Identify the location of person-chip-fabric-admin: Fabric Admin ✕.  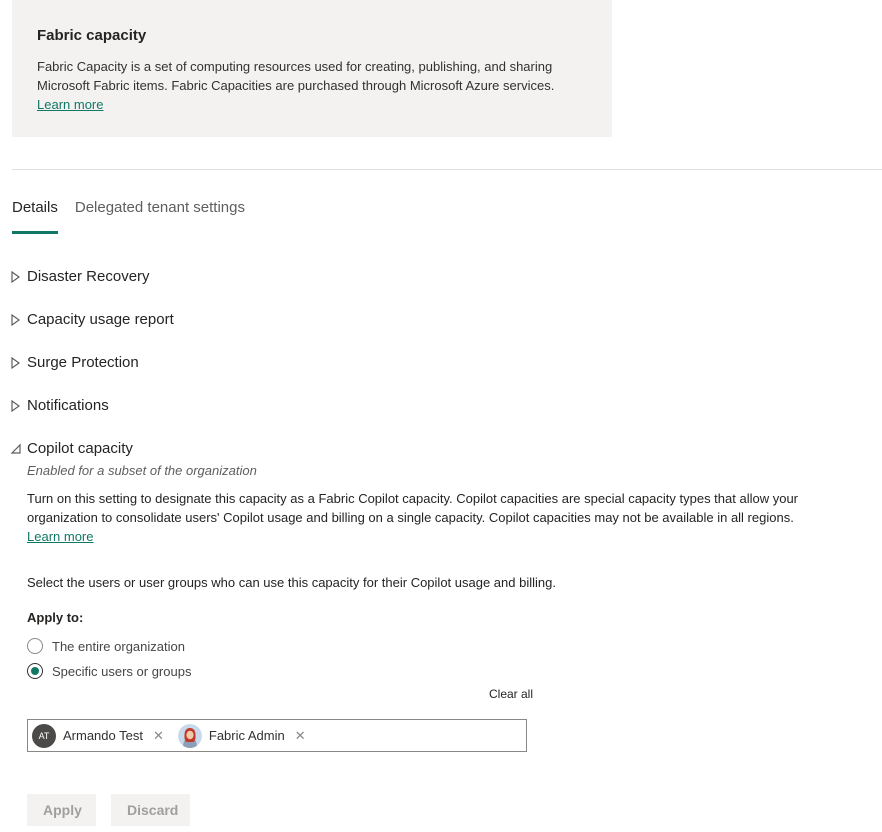
(241, 735).